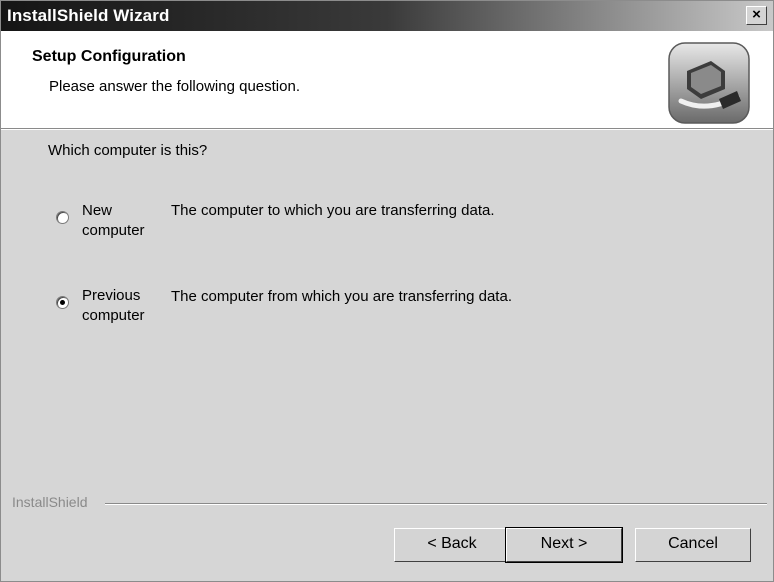 The image size is (774, 582). Describe the element at coordinates (111, 295) in the screenshot. I see `previous-computer-label-line1: Previous` at that location.